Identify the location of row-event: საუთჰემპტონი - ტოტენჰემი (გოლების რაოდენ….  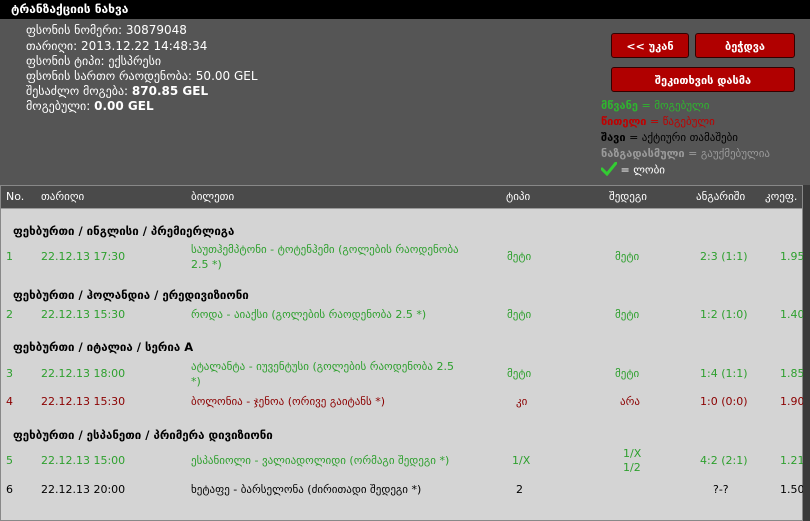
(325, 249).